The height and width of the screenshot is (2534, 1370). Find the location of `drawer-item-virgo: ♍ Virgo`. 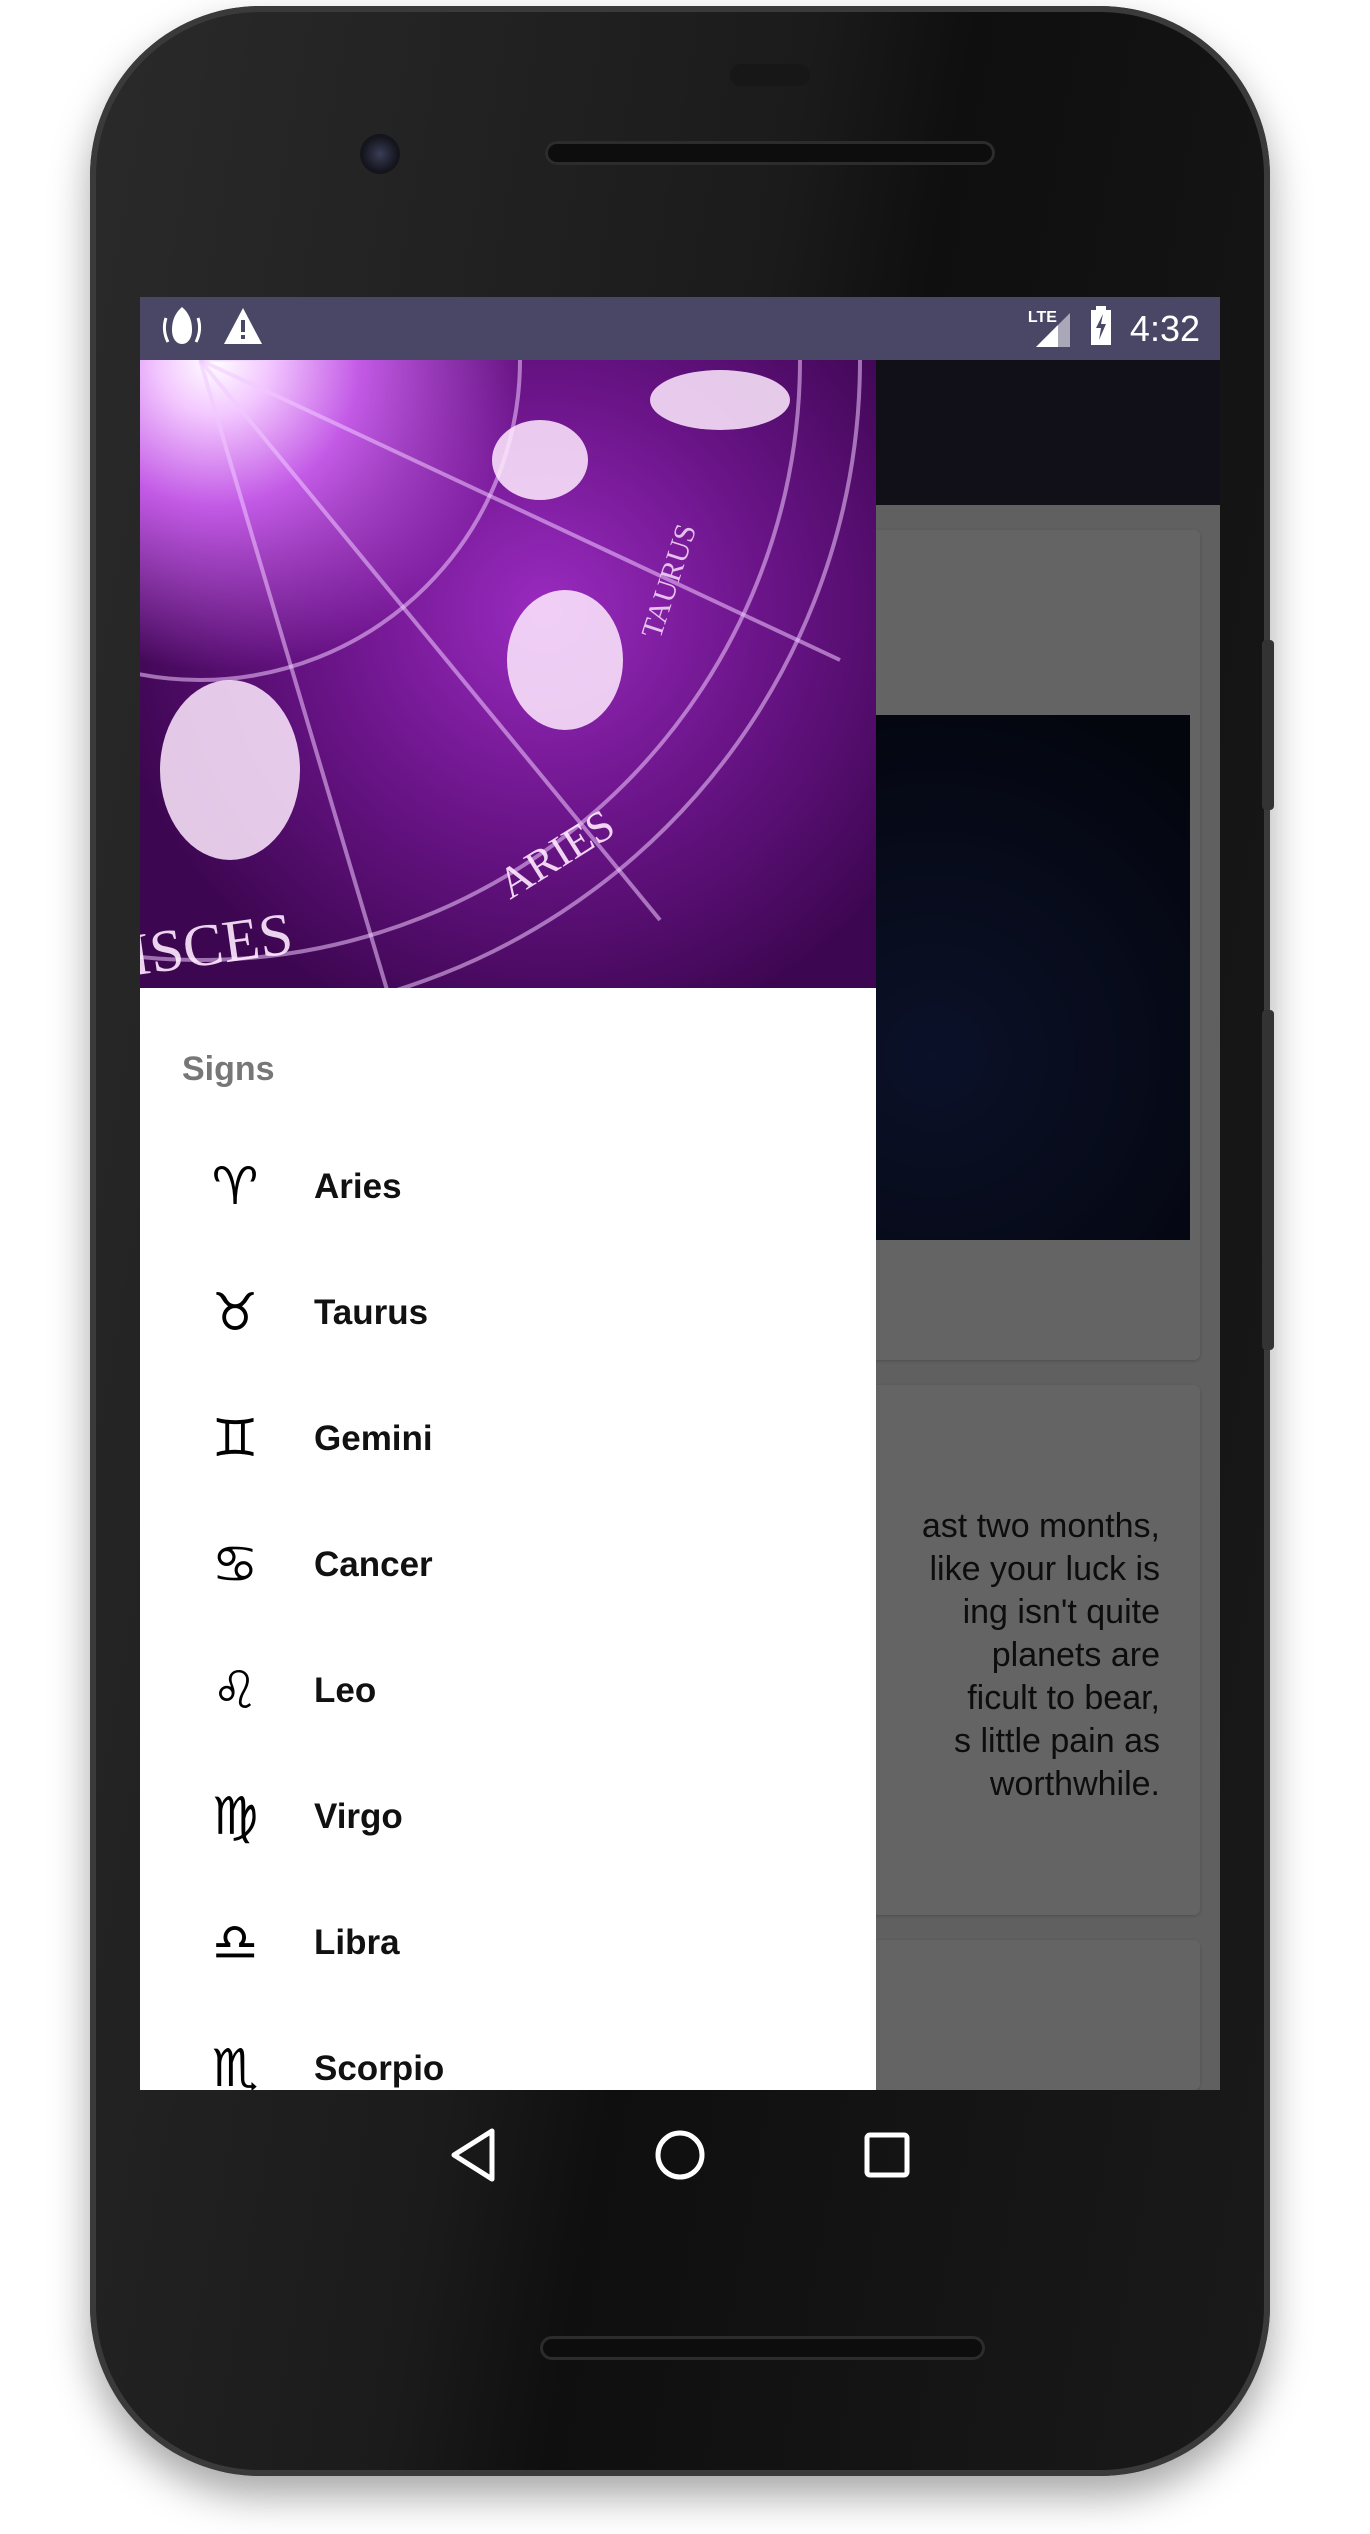

drawer-item-virgo: ♍ Virgo is located at coordinates (508, 1817).